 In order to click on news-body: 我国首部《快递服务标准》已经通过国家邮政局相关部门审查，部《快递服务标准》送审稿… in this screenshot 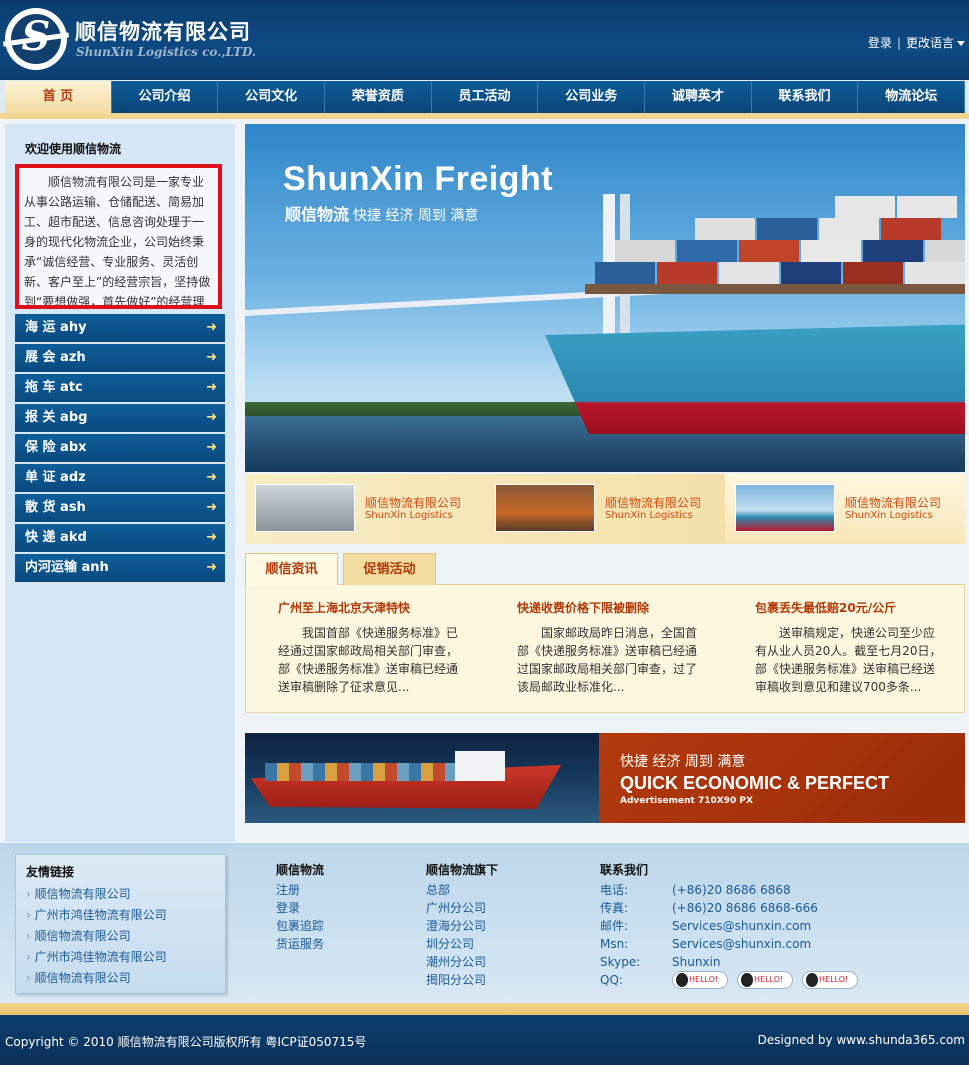, I will do `click(368, 660)`.